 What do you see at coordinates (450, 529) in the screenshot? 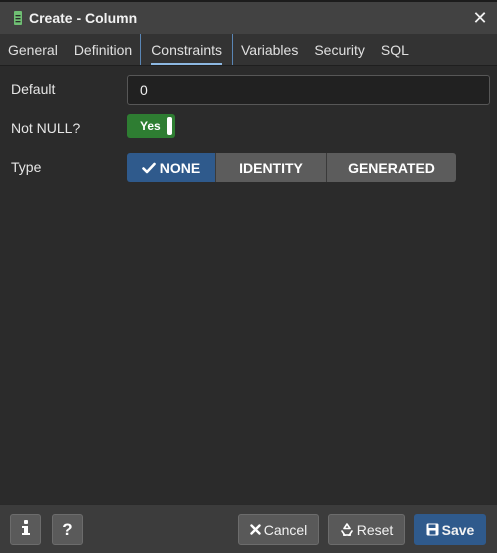
I see `save-button: Save` at bounding box center [450, 529].